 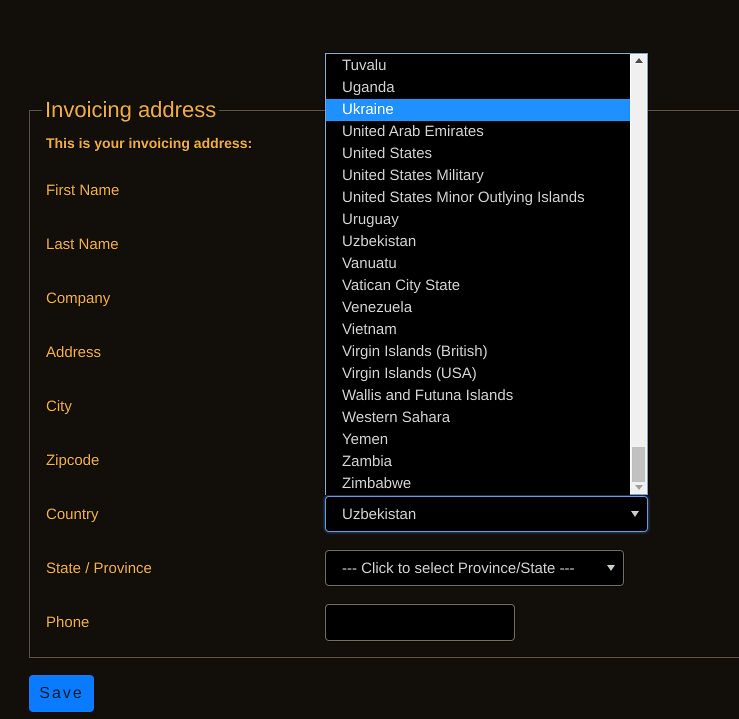 What do you see at coordinates (83, 190) in the screenshot?
I see `field-label: First Name` at bounding box center [83, 190].